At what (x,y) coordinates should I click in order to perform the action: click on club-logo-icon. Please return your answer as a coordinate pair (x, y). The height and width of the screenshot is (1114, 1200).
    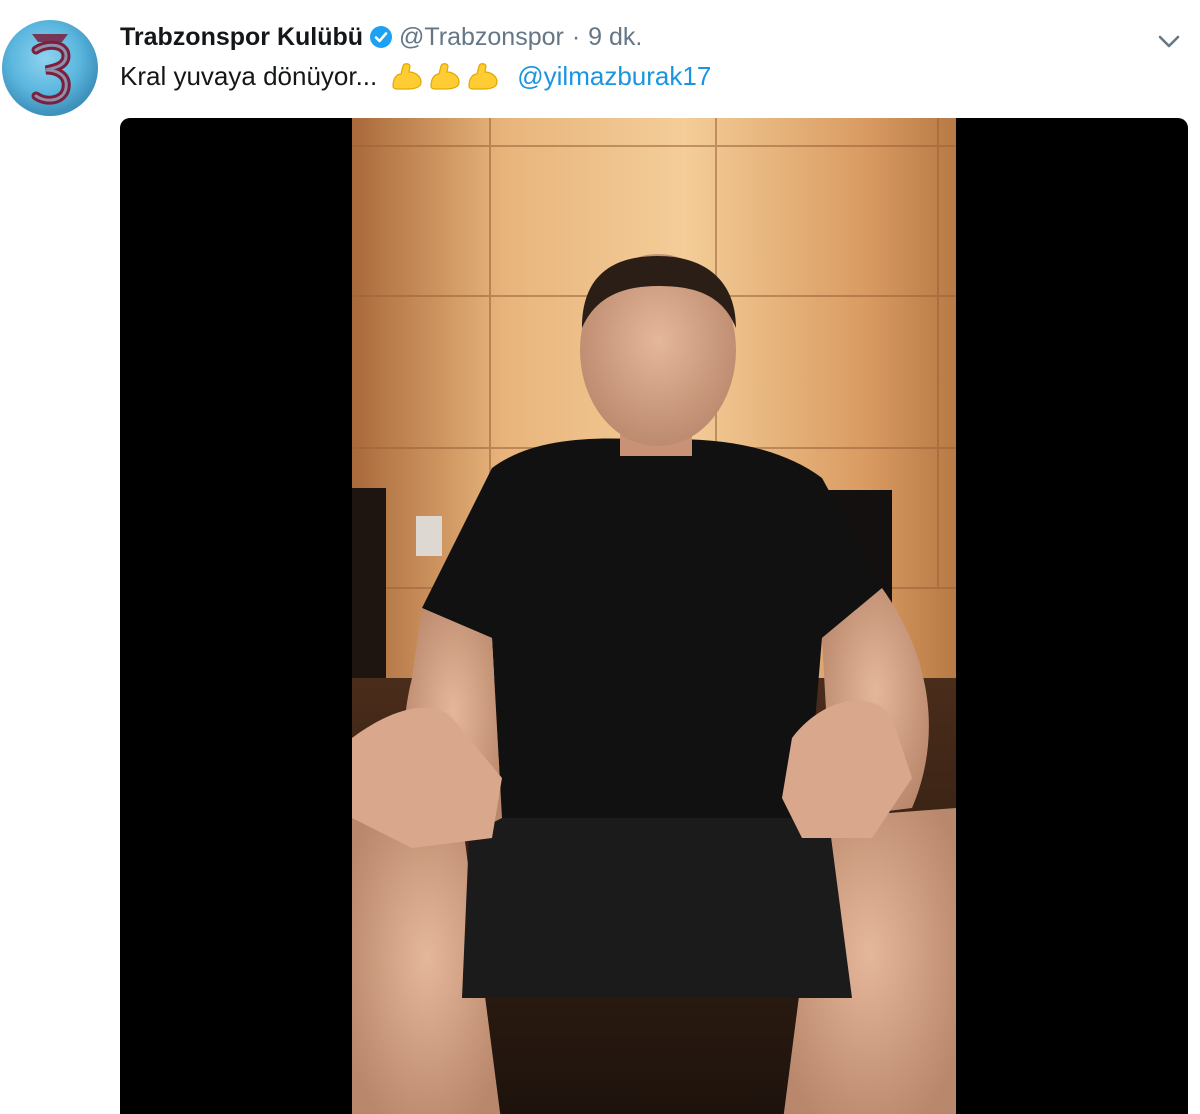
    Looking at the image, I should click on (51, 69).